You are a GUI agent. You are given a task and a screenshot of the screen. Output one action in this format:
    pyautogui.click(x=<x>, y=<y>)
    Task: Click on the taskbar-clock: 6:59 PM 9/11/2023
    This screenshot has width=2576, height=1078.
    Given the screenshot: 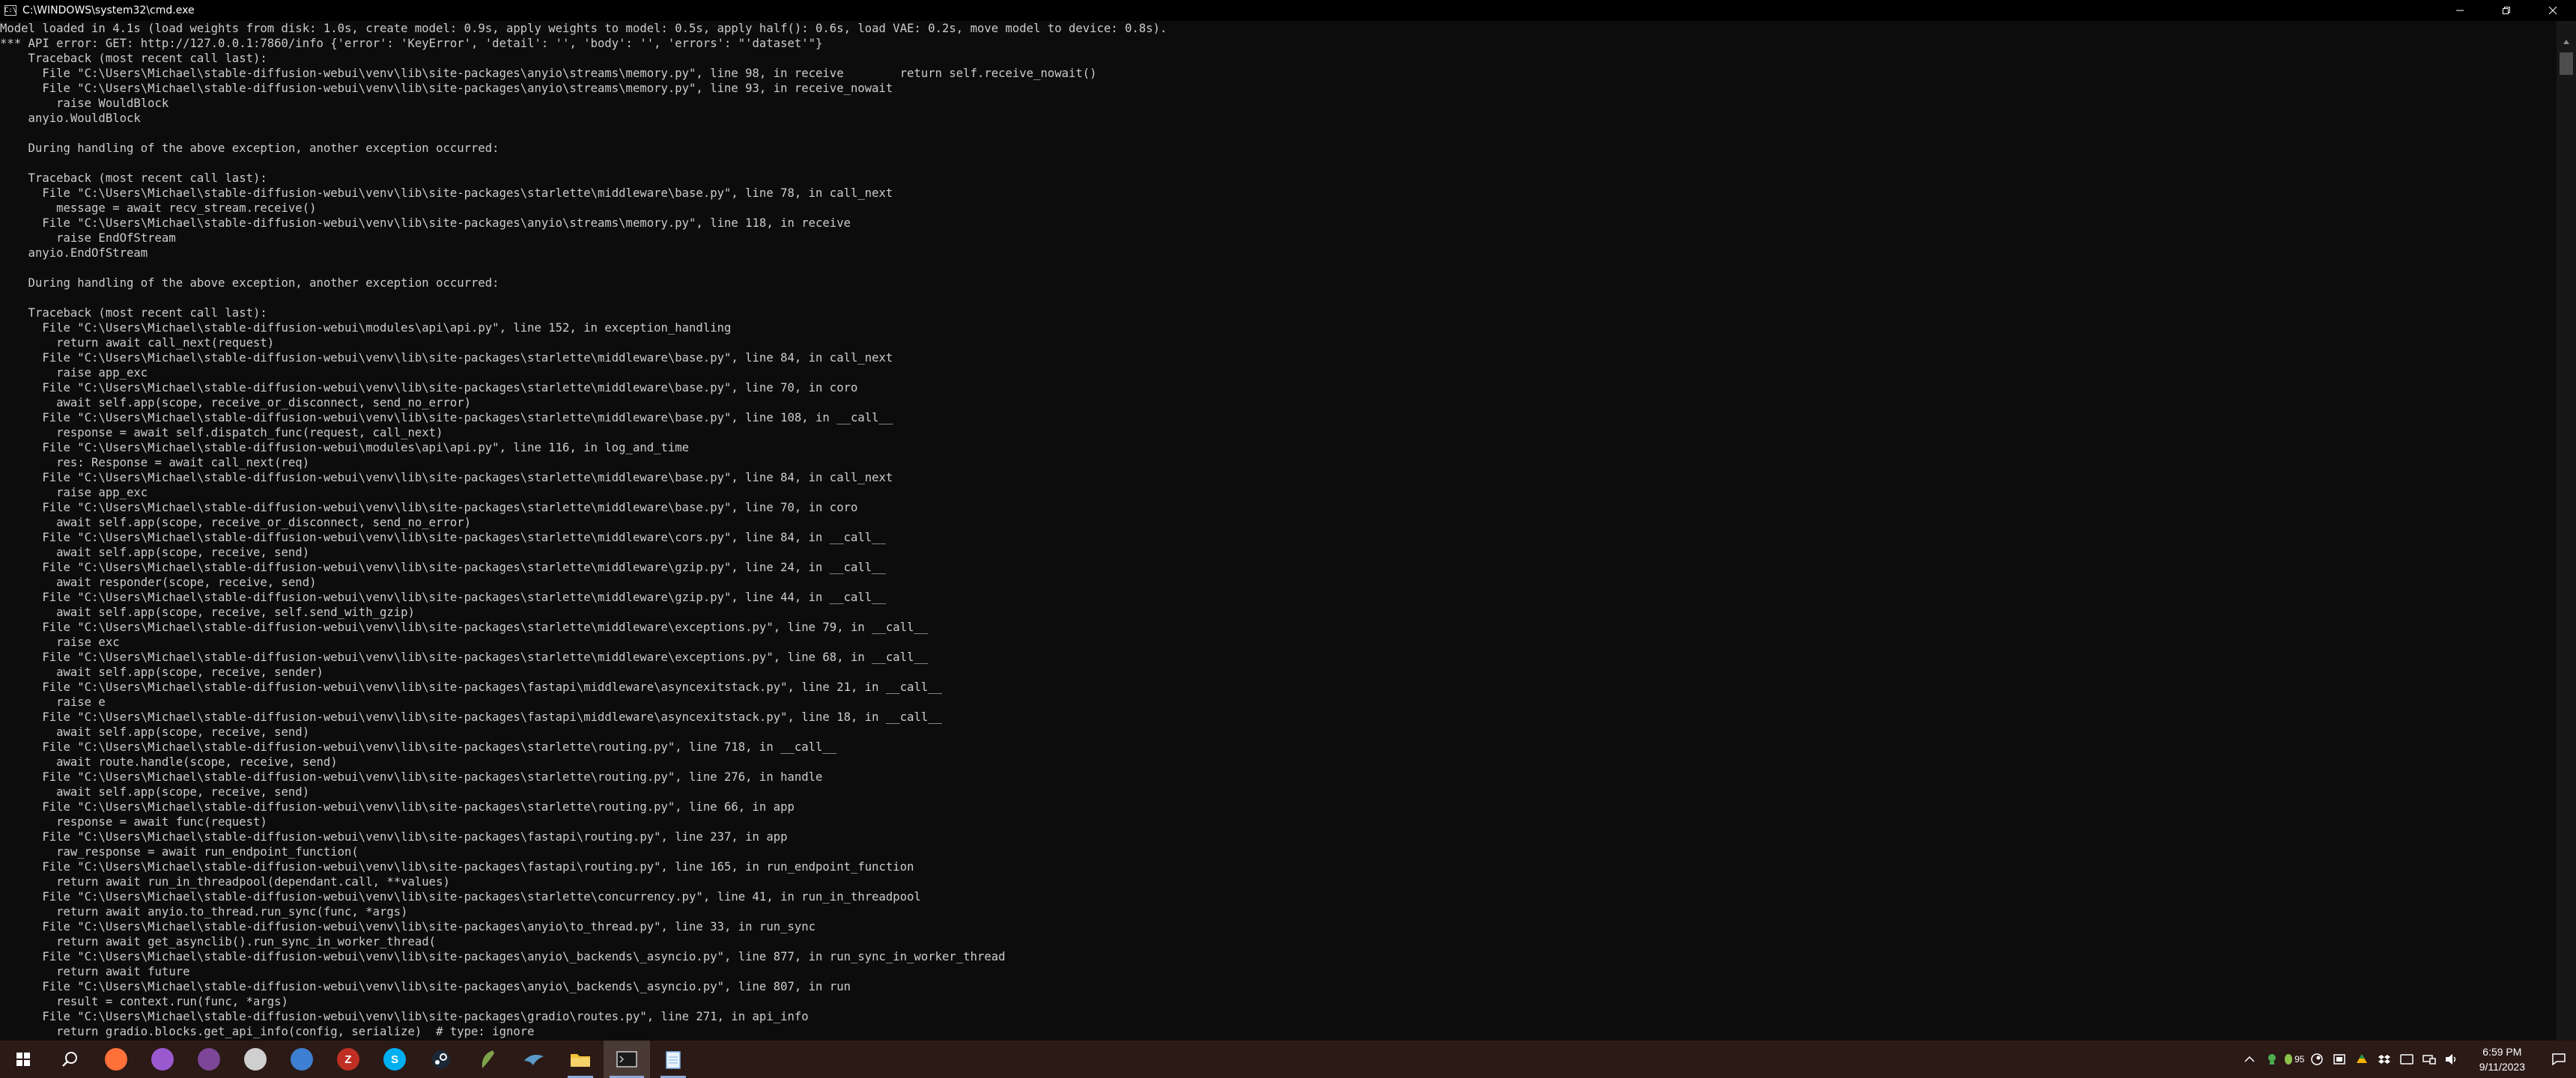 What is the action you would take?
    pyautogui.click(x=2502, y=1059)
    